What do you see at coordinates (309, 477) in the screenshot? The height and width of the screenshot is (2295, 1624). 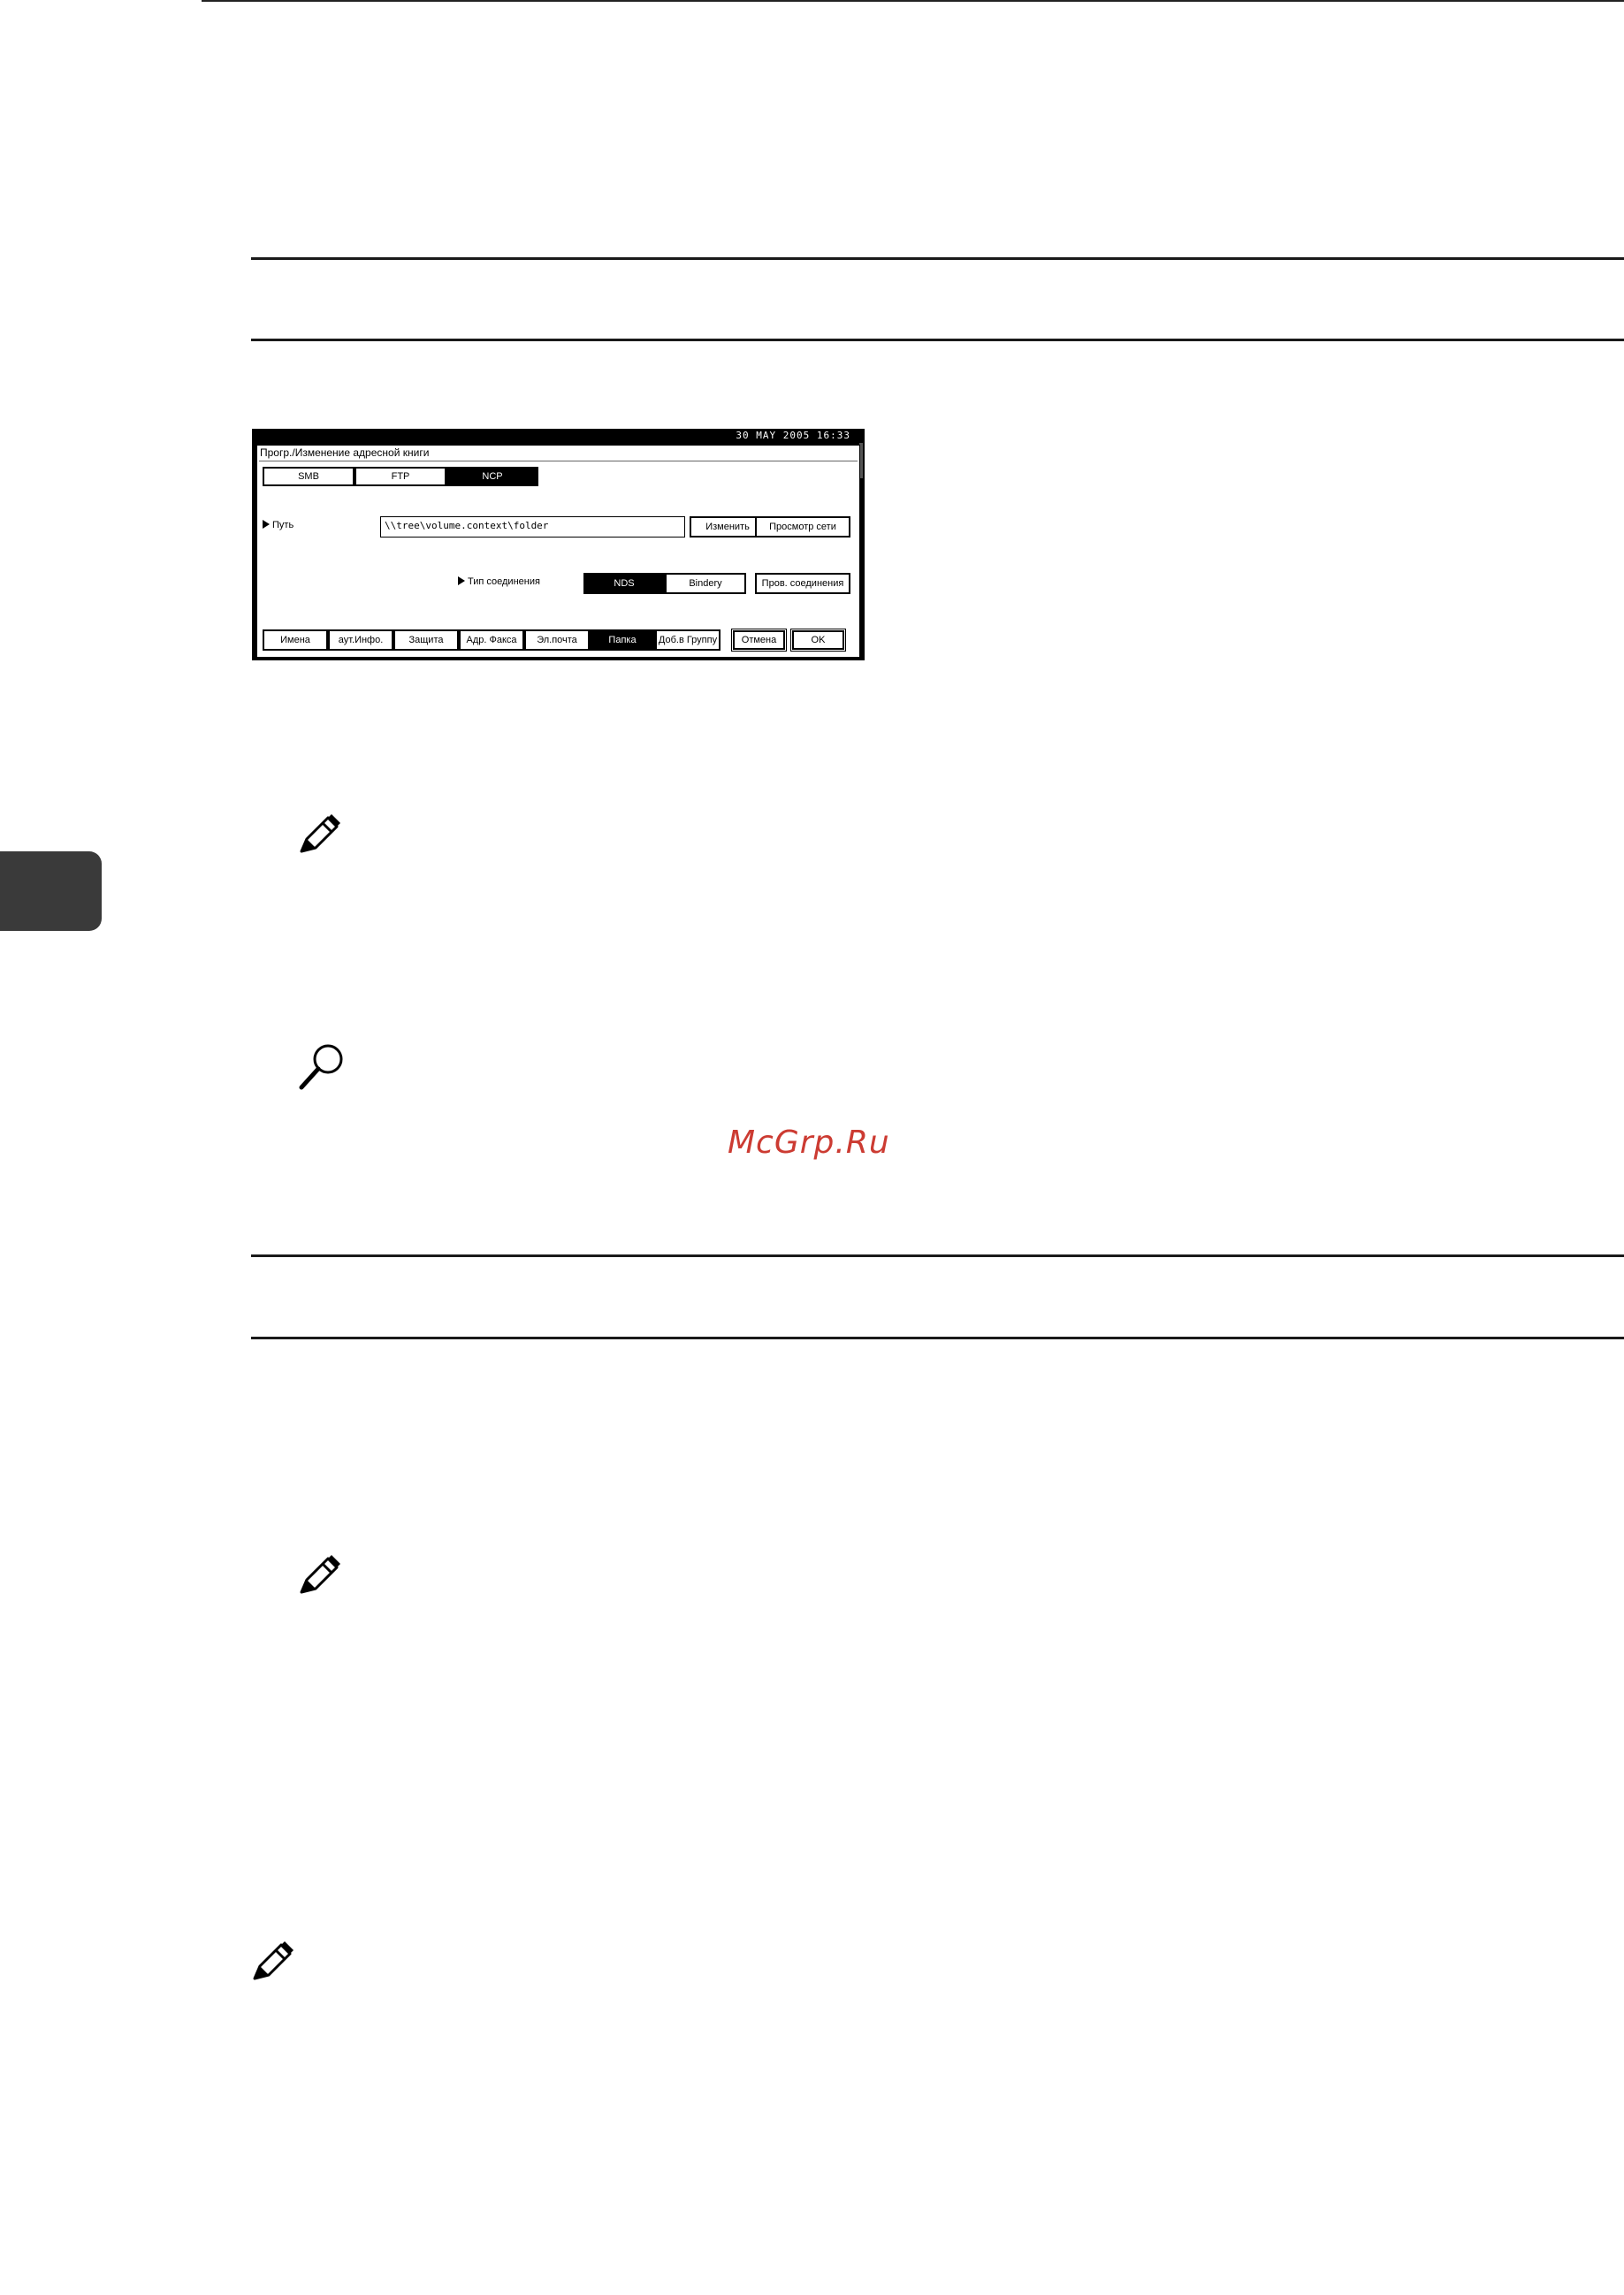 I see `tab-smb: SMB` at bounding box center [309, 477].